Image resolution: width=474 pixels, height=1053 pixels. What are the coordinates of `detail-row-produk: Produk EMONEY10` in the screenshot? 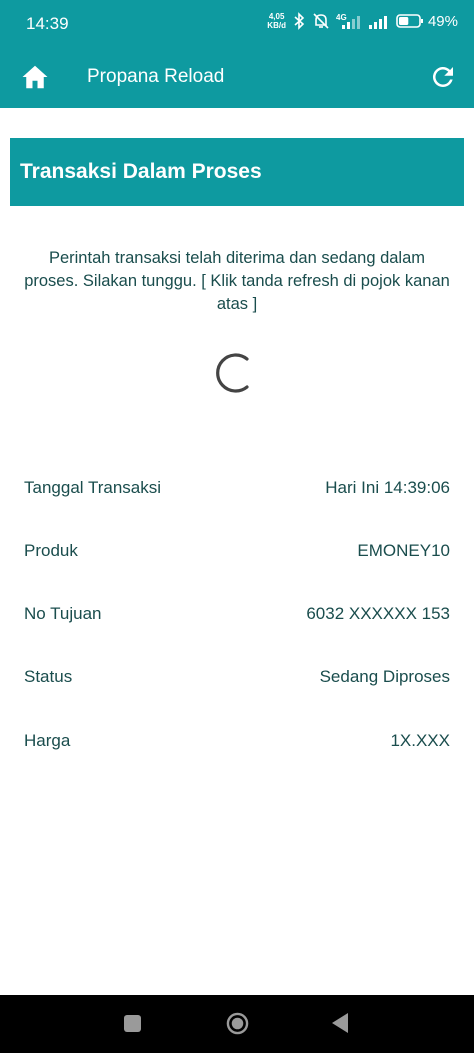 It's located at (237, 551).